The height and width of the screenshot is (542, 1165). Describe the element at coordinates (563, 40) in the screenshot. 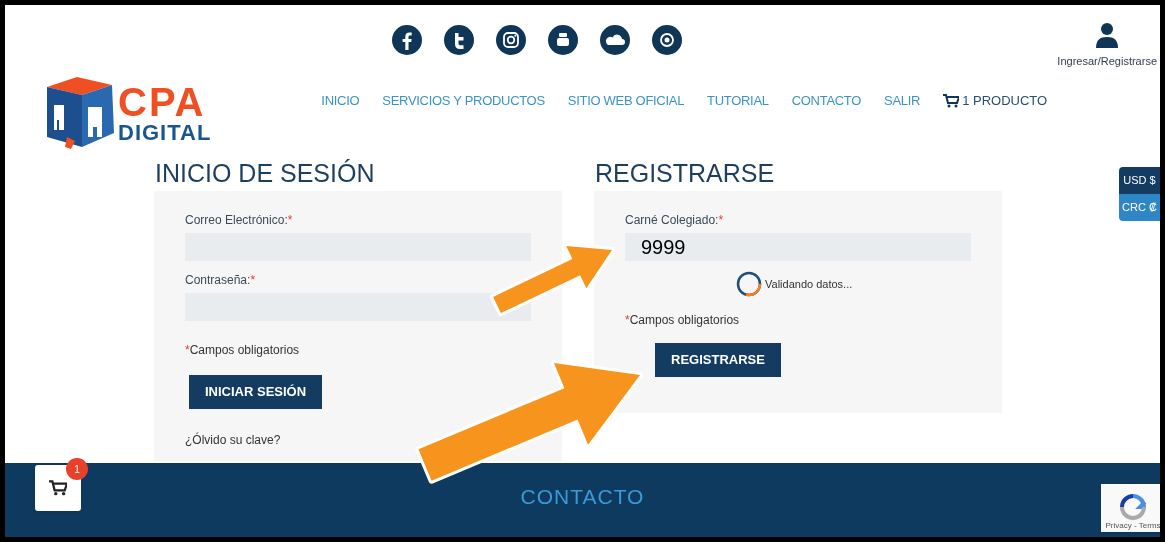

I see `youtube-icon` at that location.